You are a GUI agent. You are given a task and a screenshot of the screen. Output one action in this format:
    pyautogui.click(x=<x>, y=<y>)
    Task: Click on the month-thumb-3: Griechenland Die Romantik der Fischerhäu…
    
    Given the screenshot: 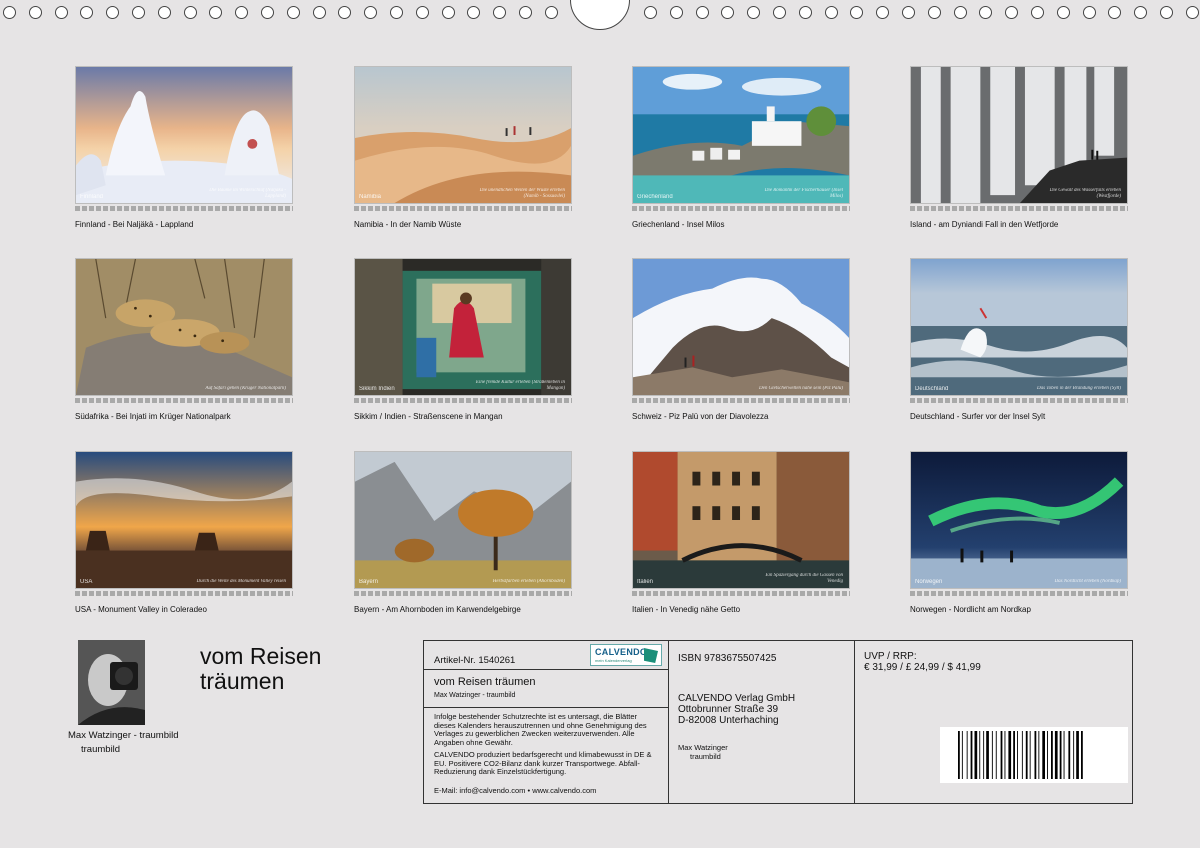 What is the action you would take?
    pyautogui.click(x=741, y=147)
    